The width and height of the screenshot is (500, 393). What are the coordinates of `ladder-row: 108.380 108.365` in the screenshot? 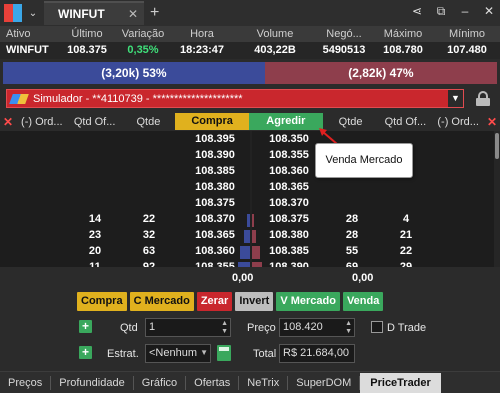 It's located at (247, 188).